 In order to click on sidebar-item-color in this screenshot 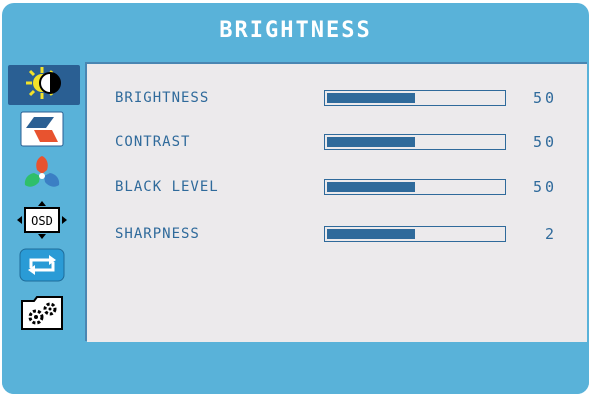, I will do `click(42, 131)`.